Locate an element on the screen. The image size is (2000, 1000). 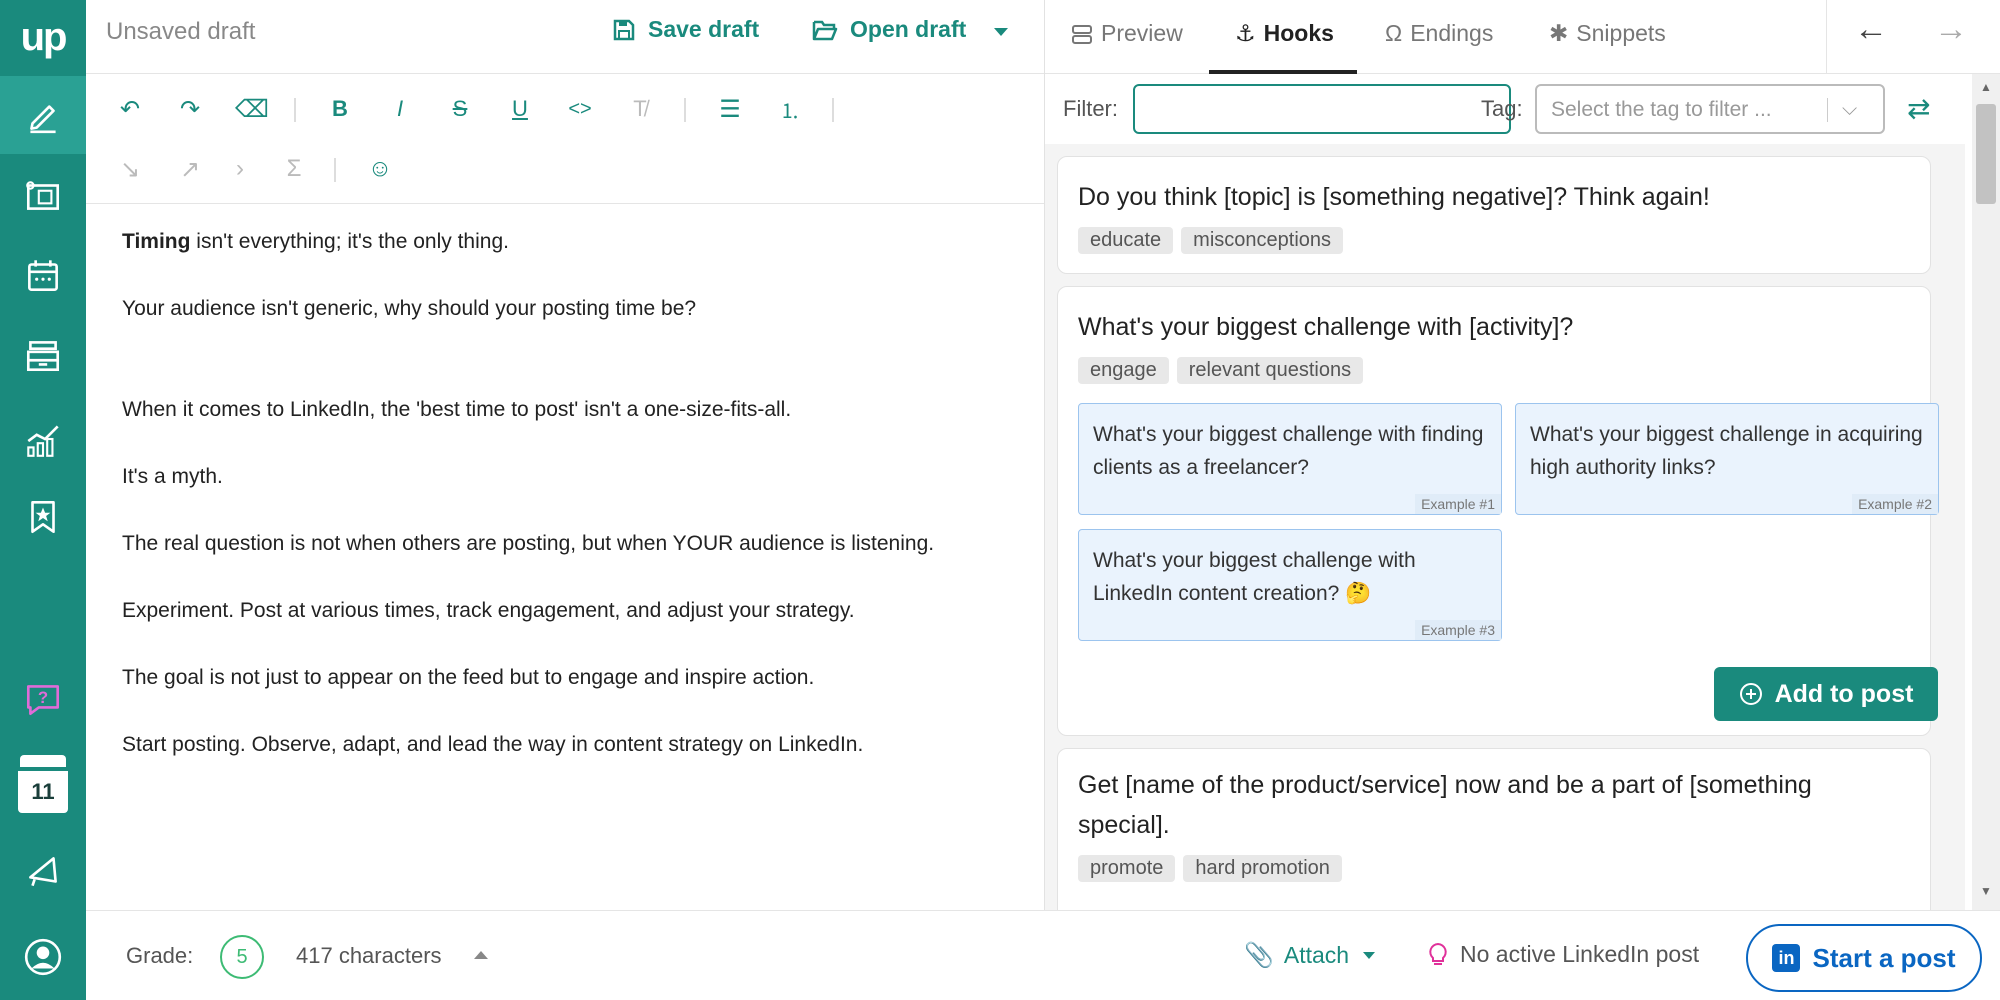
filter-input is located at coordinates (1322, 109).